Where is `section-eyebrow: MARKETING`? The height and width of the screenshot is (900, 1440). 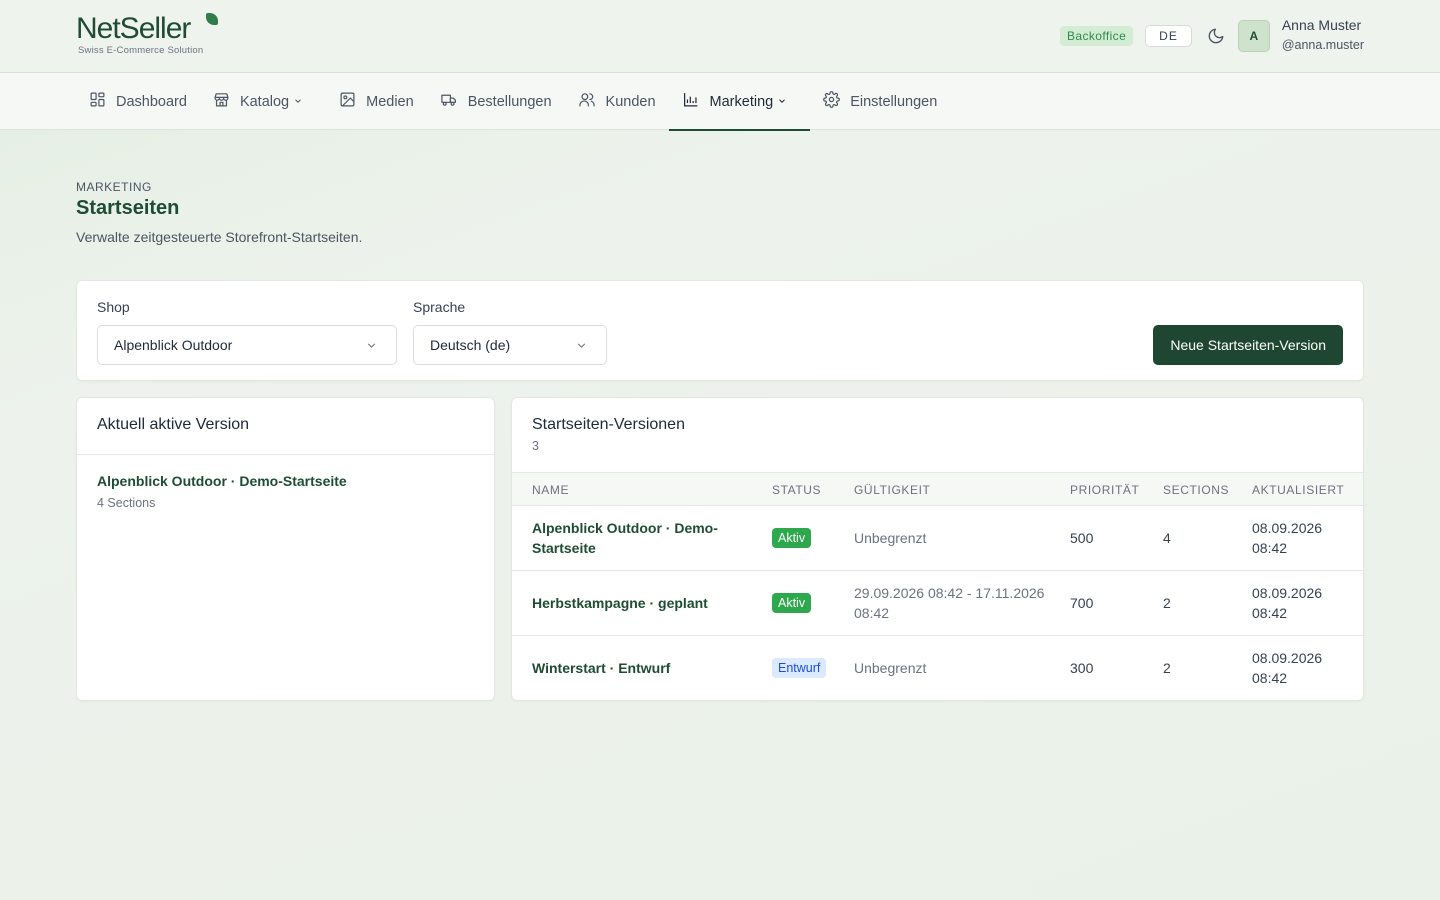
section-eyebrow: MARKETING is located at coordinates (114, 187).